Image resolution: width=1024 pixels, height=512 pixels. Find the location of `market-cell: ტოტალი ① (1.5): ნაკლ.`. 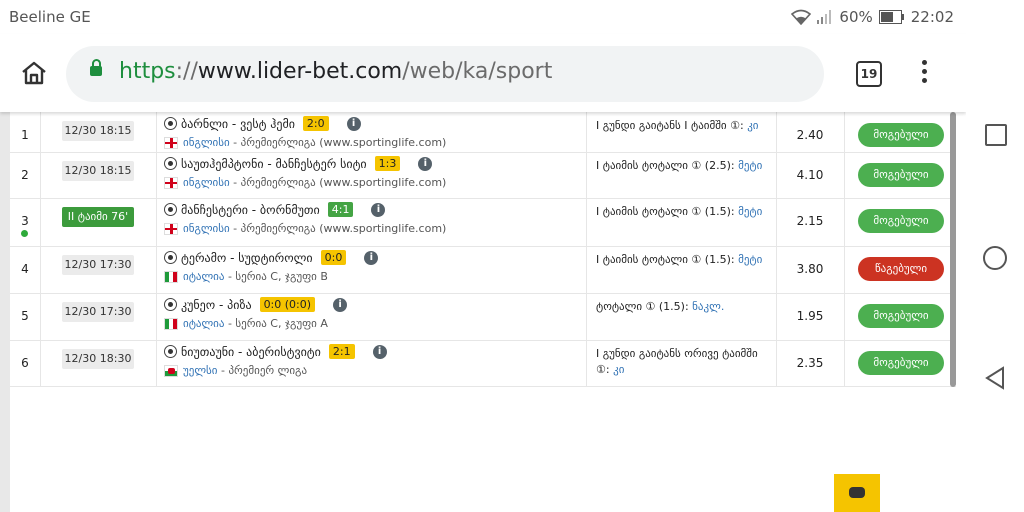

market-cell: ტოტალი ① (1.5): ნაკლ. is located at coordinates (681, 316).